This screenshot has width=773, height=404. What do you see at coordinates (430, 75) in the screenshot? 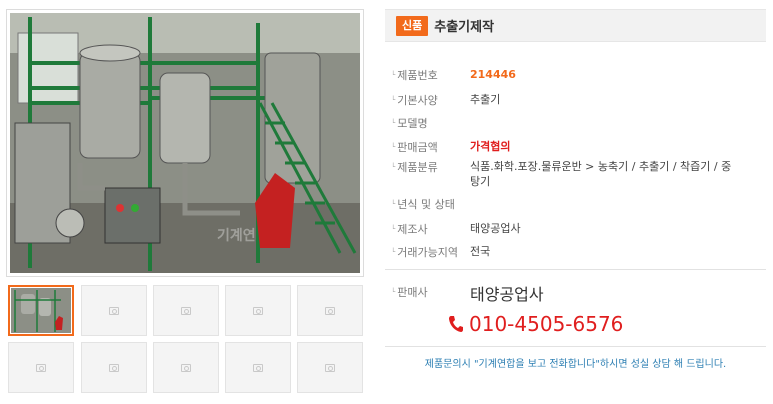
I see `spec-label: 제품번호` at bounding box center [430, 75].